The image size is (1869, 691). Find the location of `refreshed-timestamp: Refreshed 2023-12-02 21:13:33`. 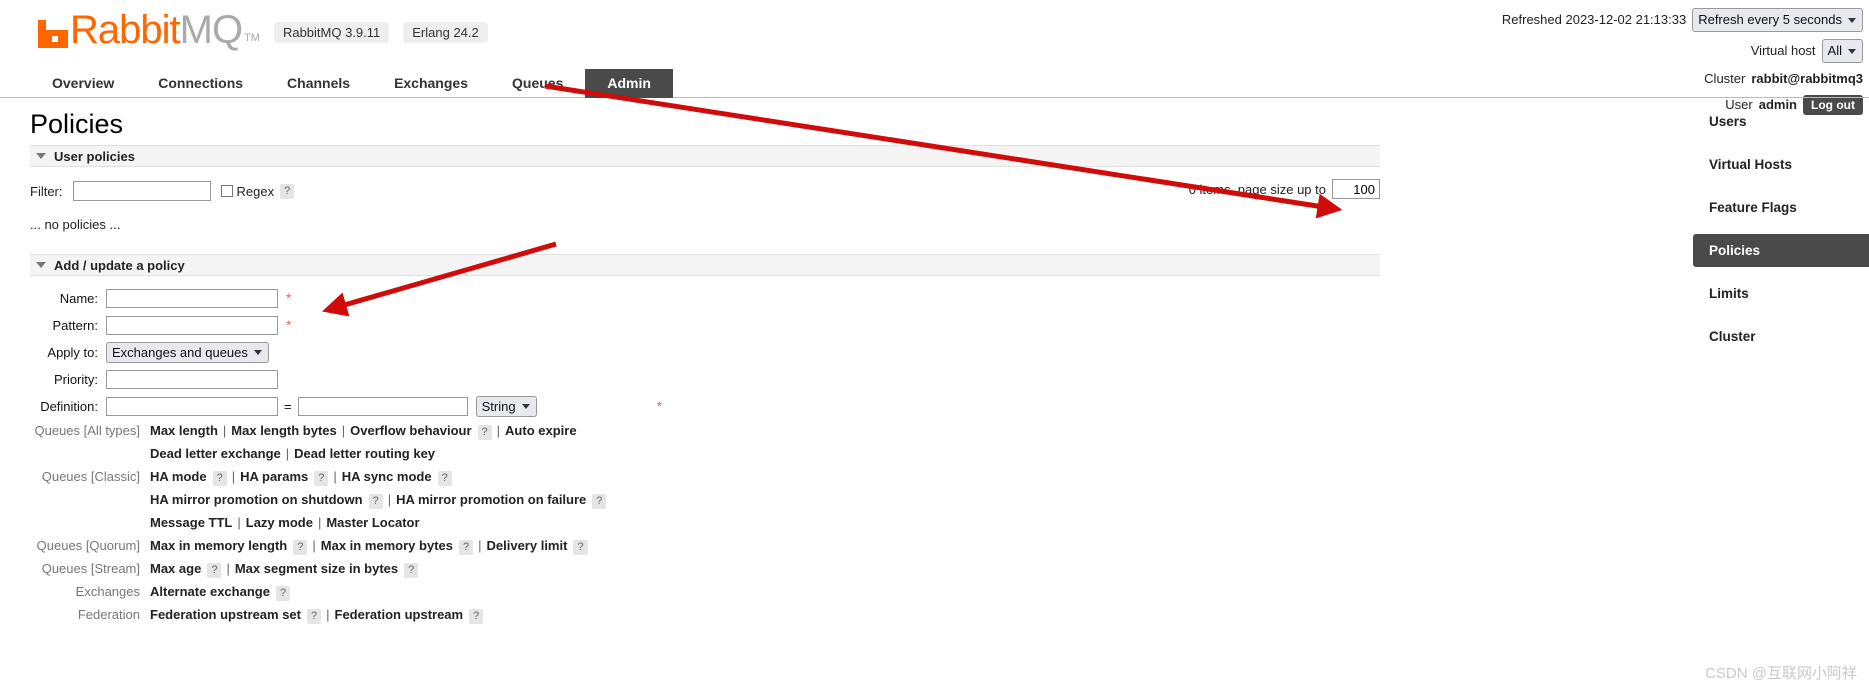

refreshed-timestamp: Refreshed 2023-12-02 21:13:33 is located at coordinates (1594, 19).